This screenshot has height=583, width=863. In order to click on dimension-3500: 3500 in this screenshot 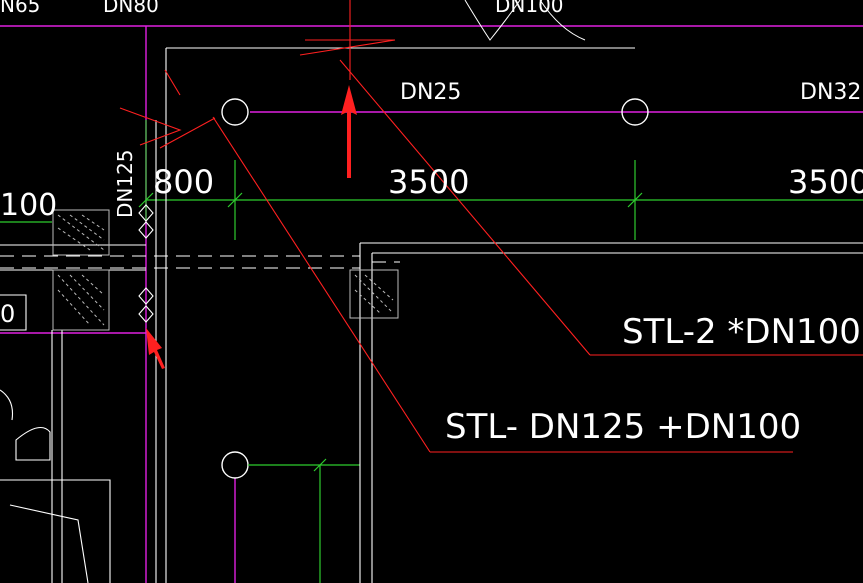, I will do `click(428, 182)`.